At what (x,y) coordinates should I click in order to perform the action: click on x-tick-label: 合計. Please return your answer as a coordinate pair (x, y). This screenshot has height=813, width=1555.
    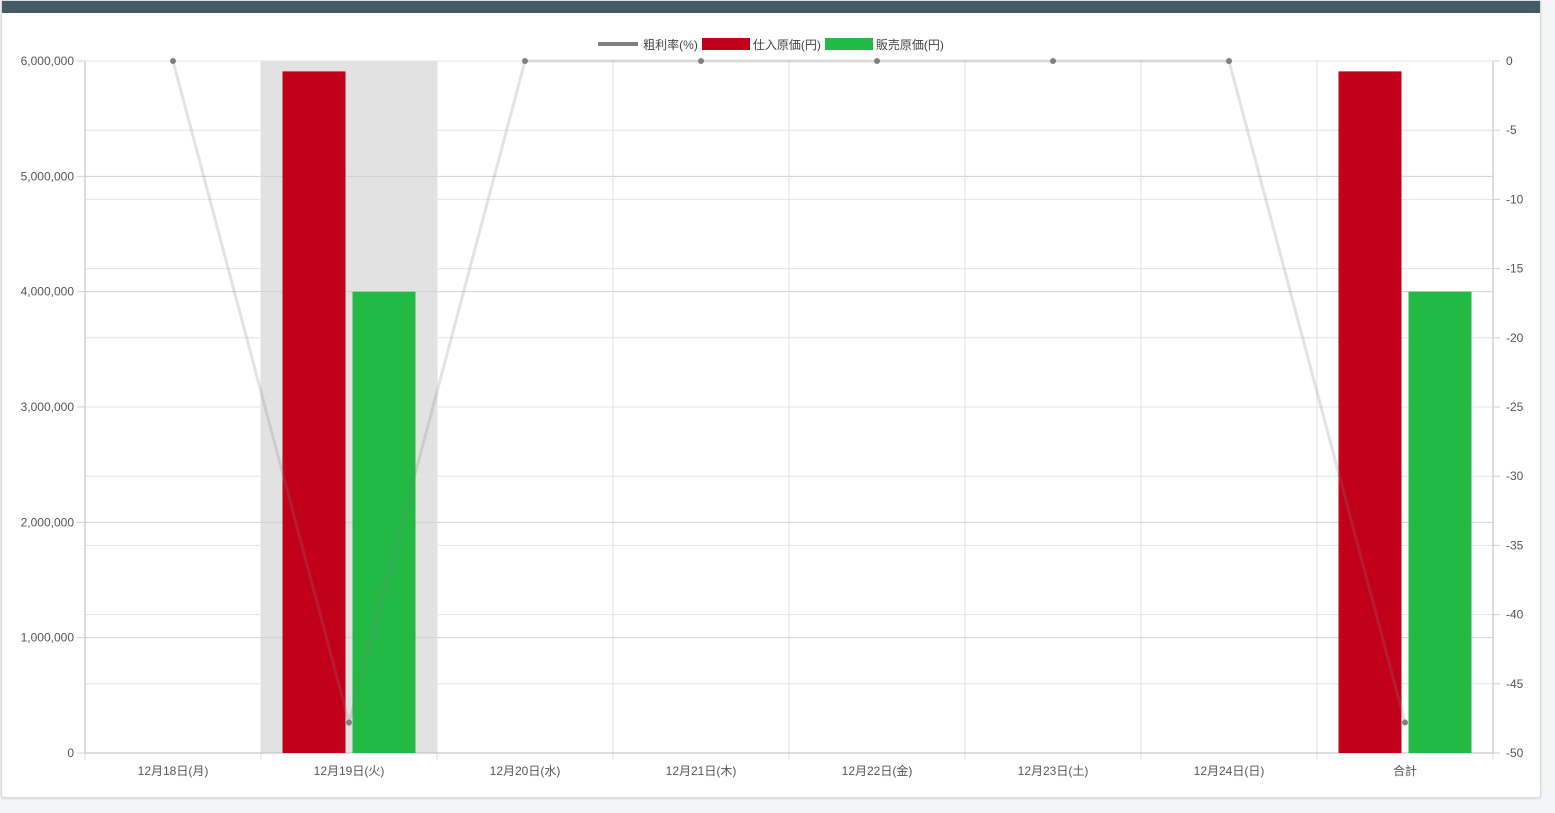
    Looking at the image, I should click on (1405, 770).